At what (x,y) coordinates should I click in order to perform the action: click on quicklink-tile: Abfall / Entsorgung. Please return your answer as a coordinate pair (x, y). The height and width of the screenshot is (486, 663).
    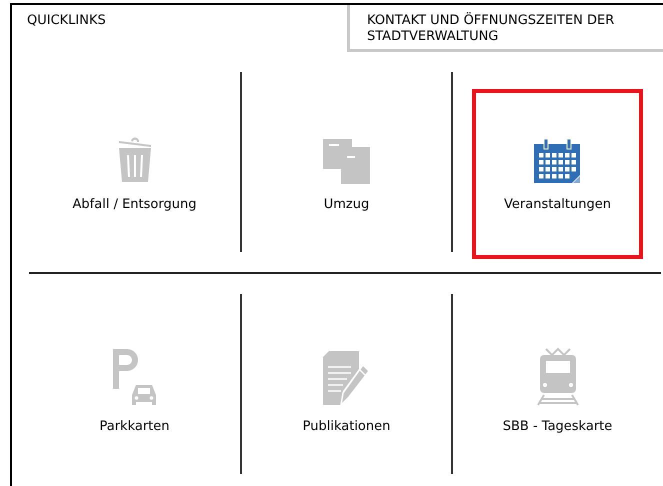
    Looking at the image, I should click on (134, 174).